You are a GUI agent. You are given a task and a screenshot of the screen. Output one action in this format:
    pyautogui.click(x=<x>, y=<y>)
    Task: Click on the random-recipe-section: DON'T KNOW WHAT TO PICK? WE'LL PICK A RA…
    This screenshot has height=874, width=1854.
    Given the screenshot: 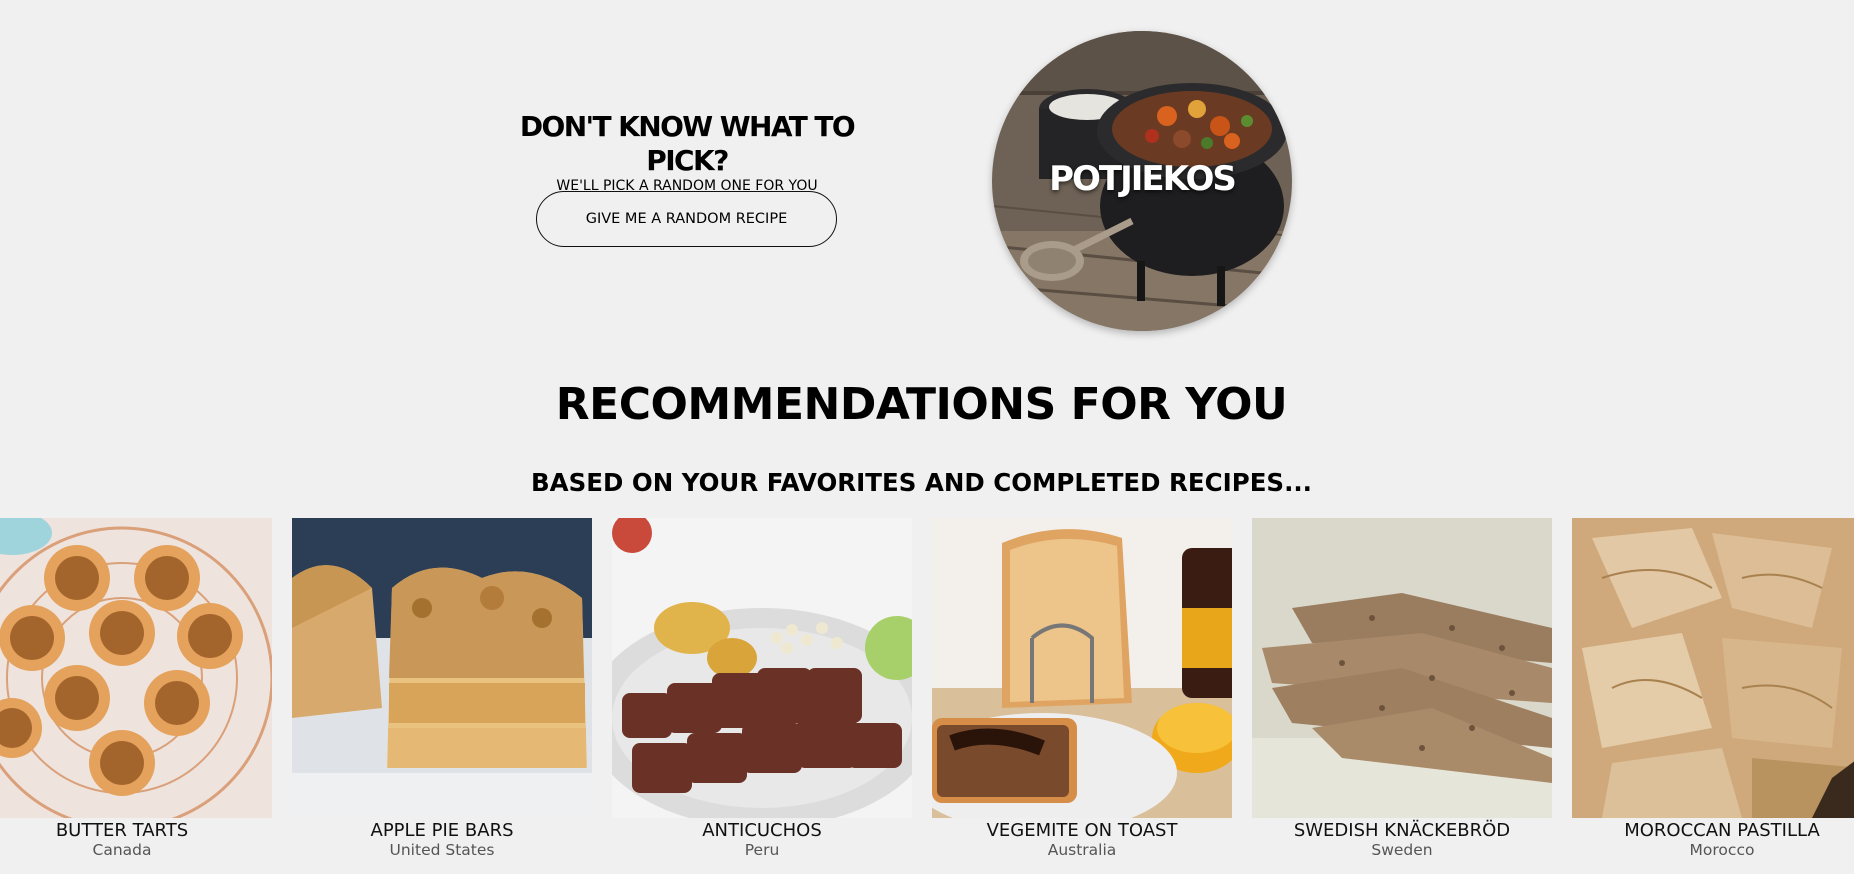 What is the action you would take?
    pyautogui.click(x=687, y=152)
    